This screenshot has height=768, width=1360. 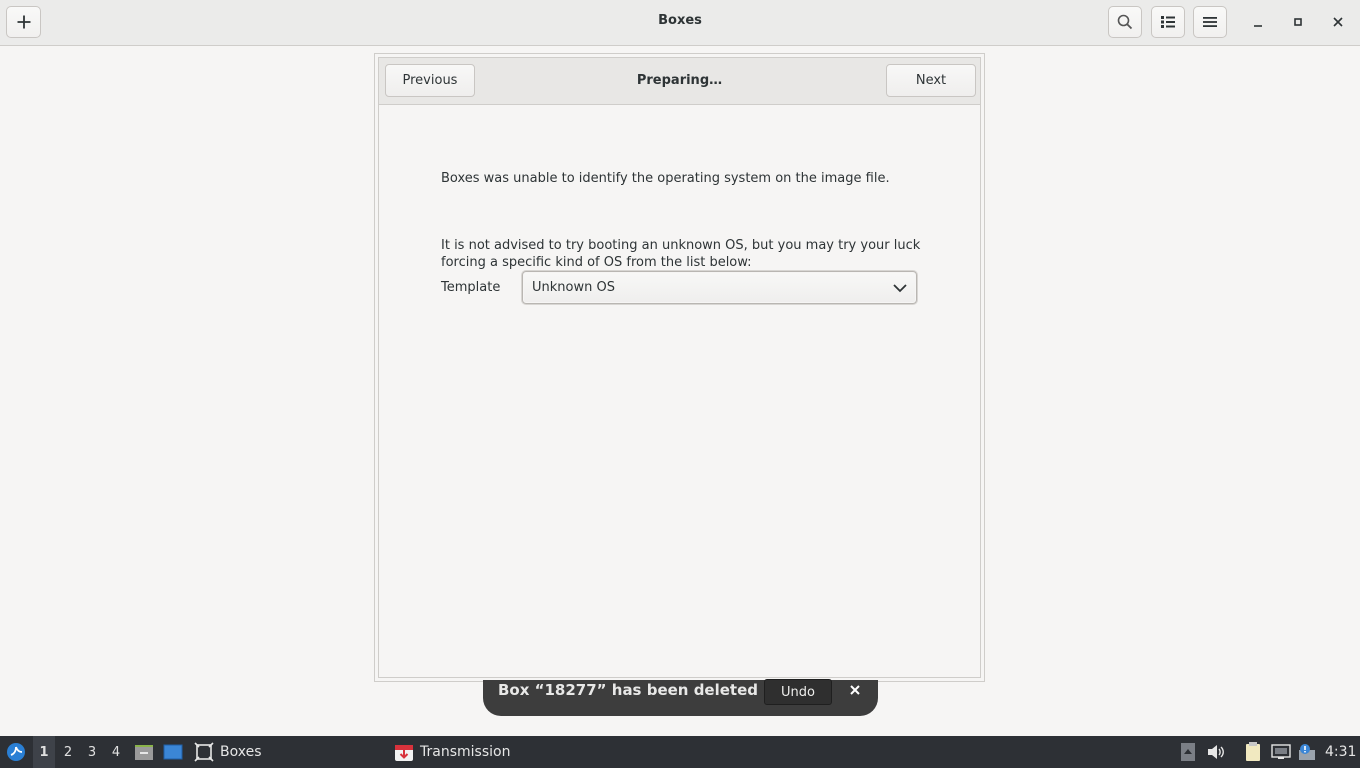 I want to click on volume-icon, so click(x=1216, y=752).